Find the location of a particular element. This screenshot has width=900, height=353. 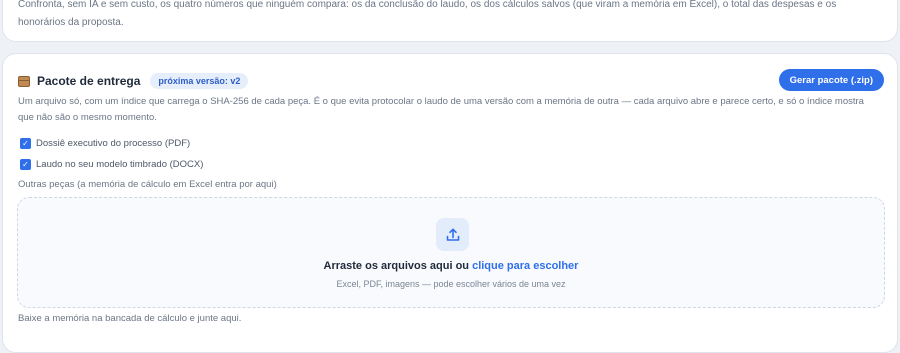

option-label: Laudo no seu modelo timbrado (DOCX) is located at coordinates (120, 164).